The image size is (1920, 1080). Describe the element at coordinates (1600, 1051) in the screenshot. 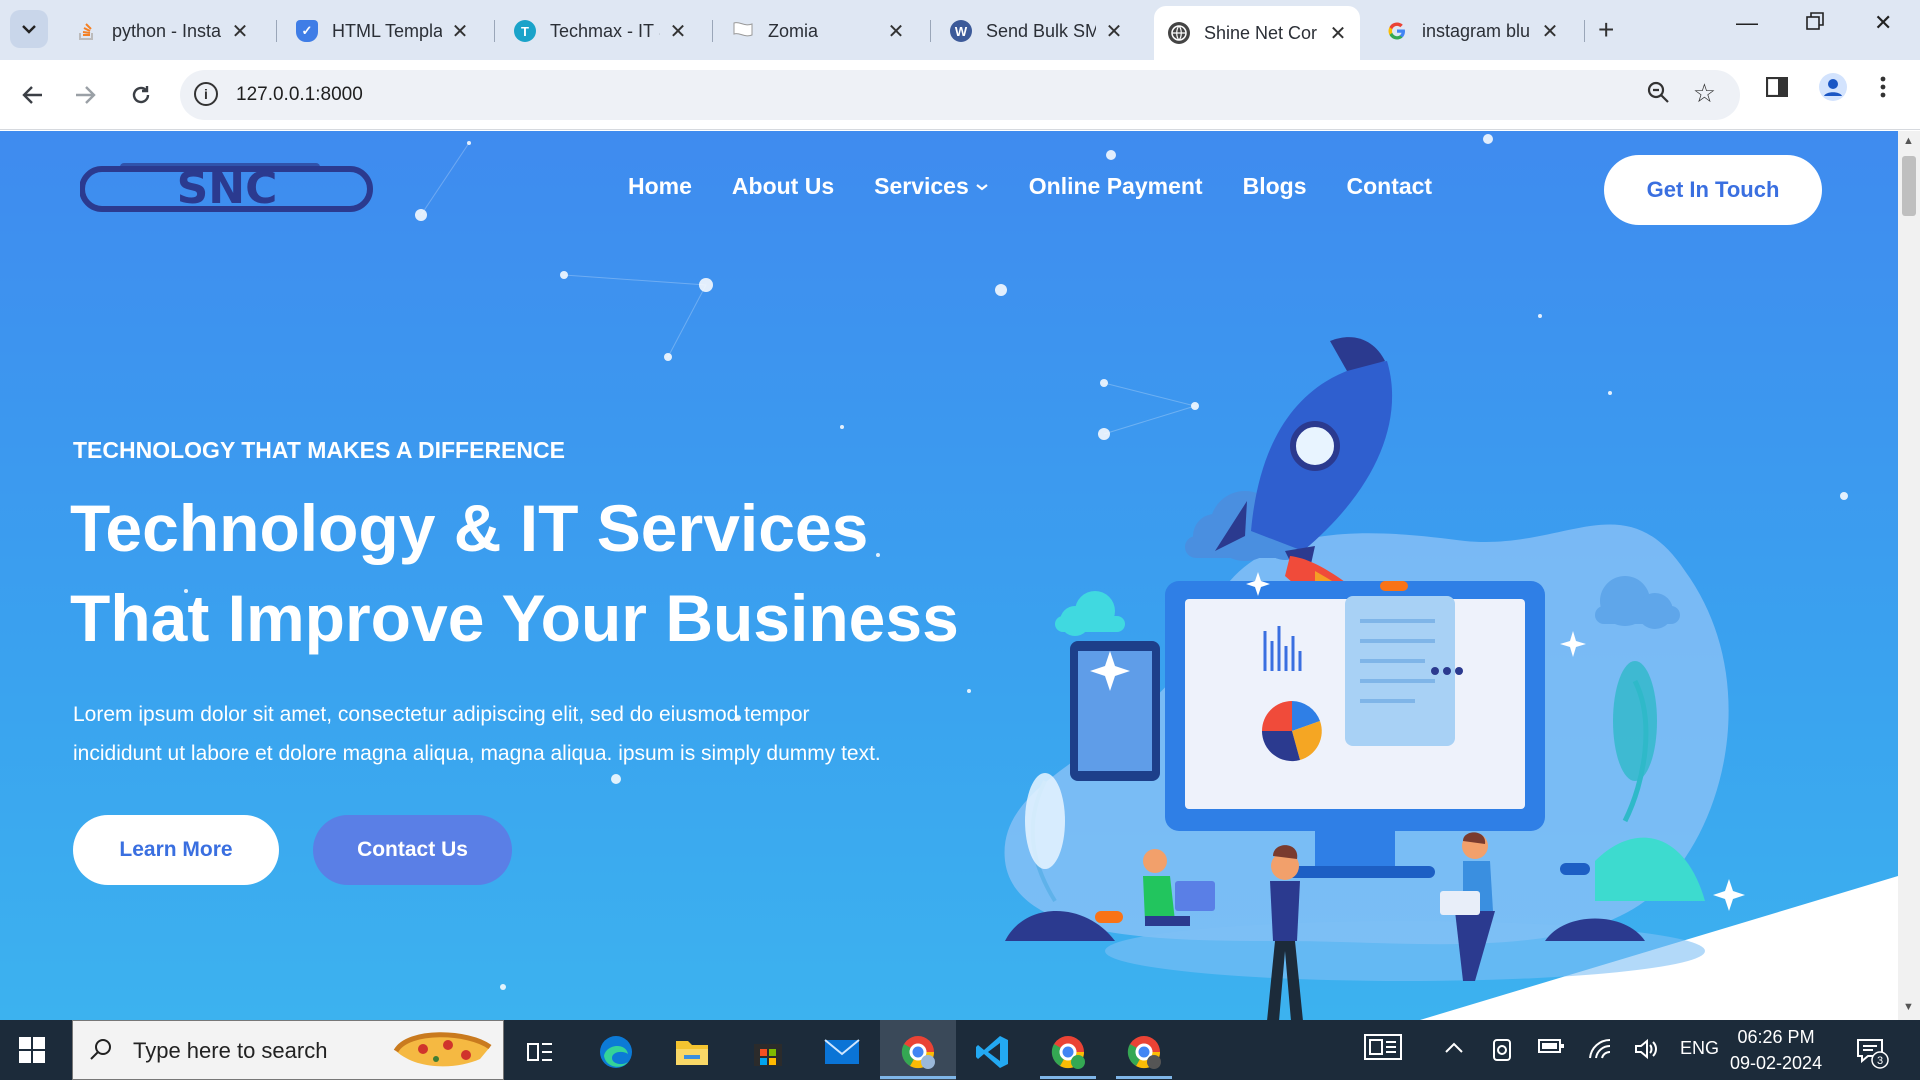

I see `wifi-icon` at that location.